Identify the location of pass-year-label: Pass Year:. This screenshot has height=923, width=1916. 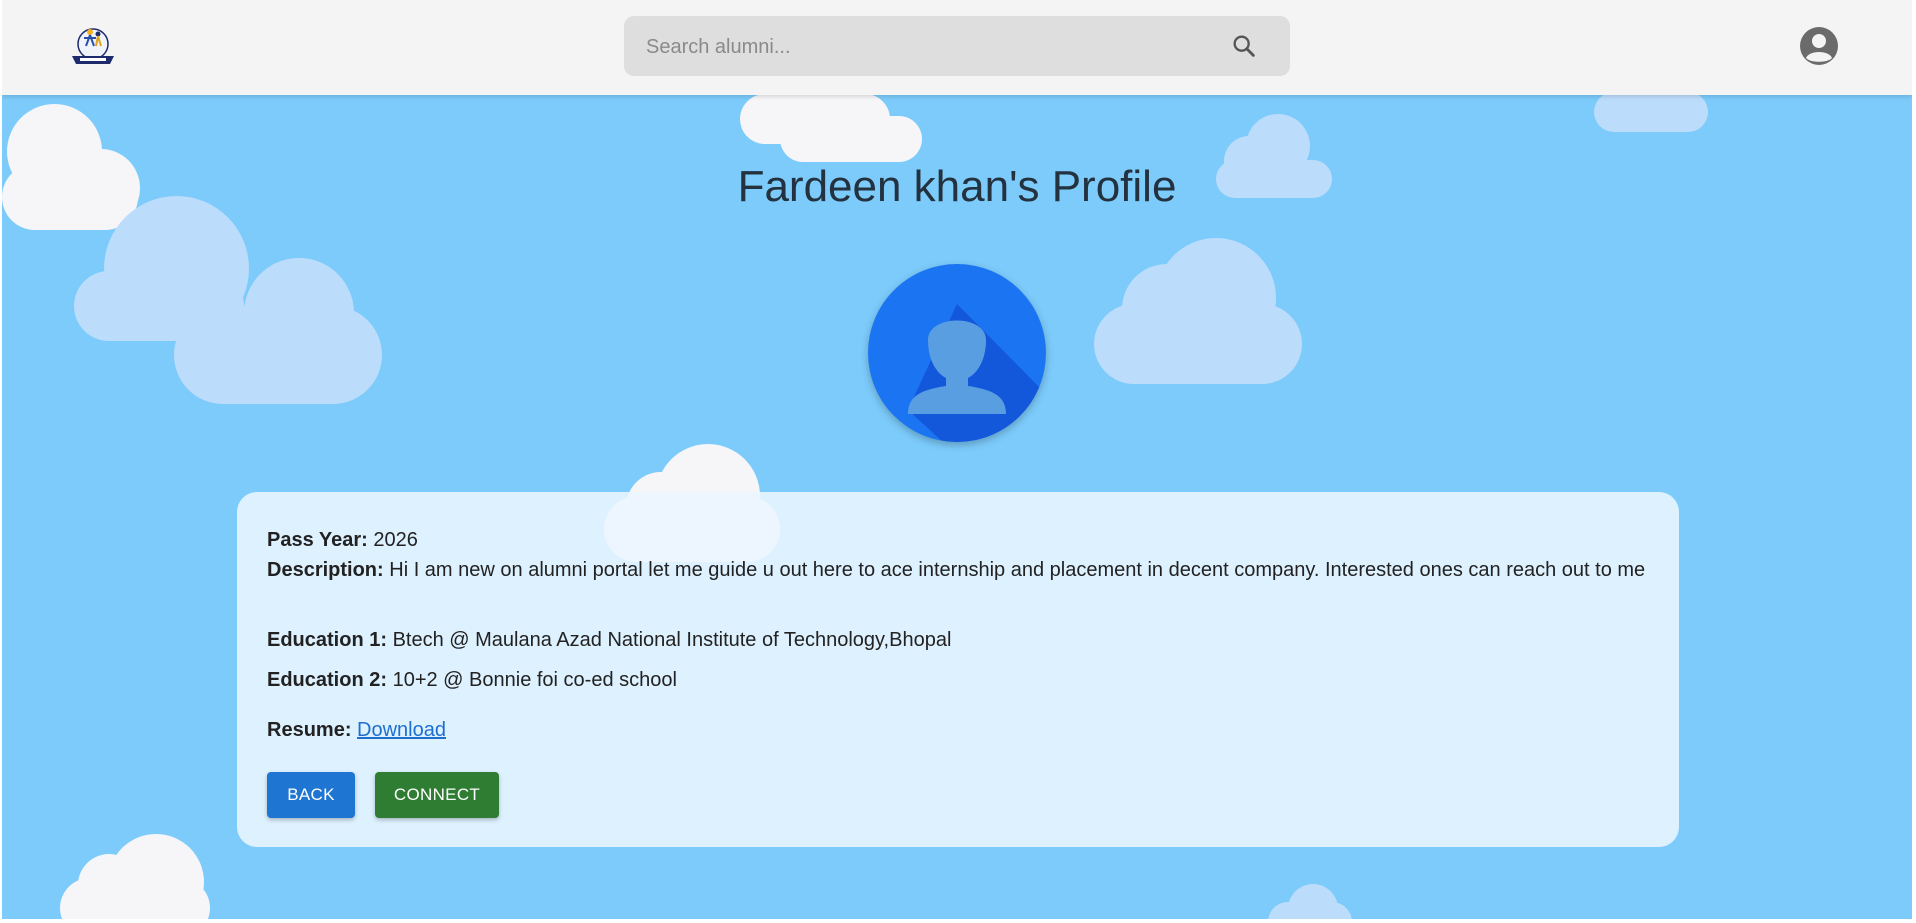
(317, 540).